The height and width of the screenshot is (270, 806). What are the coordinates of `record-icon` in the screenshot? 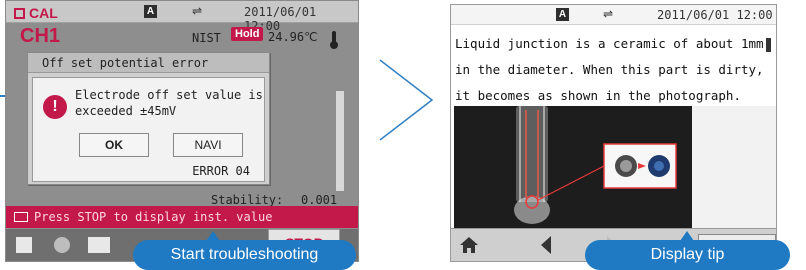 It's located at (62, 245).